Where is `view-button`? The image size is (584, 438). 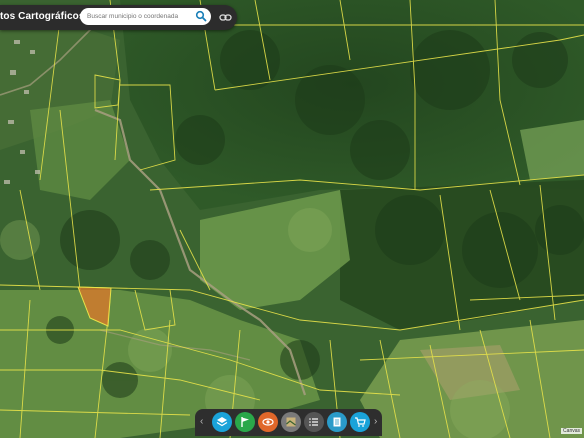 view-button is located at coordinates (268, 422).